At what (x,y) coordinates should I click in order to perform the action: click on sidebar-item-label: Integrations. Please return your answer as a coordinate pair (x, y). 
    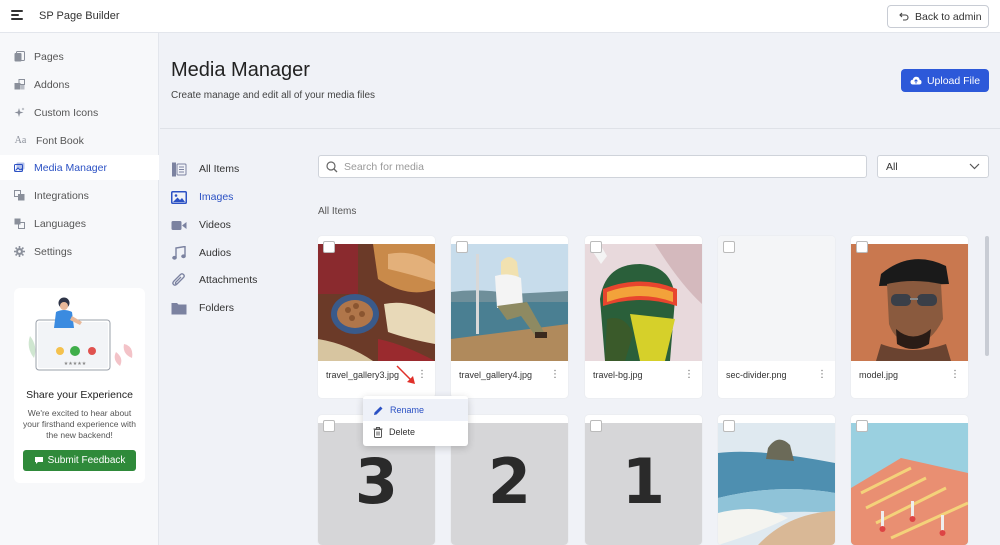
    Looking at the image, I should click on (61, 195).